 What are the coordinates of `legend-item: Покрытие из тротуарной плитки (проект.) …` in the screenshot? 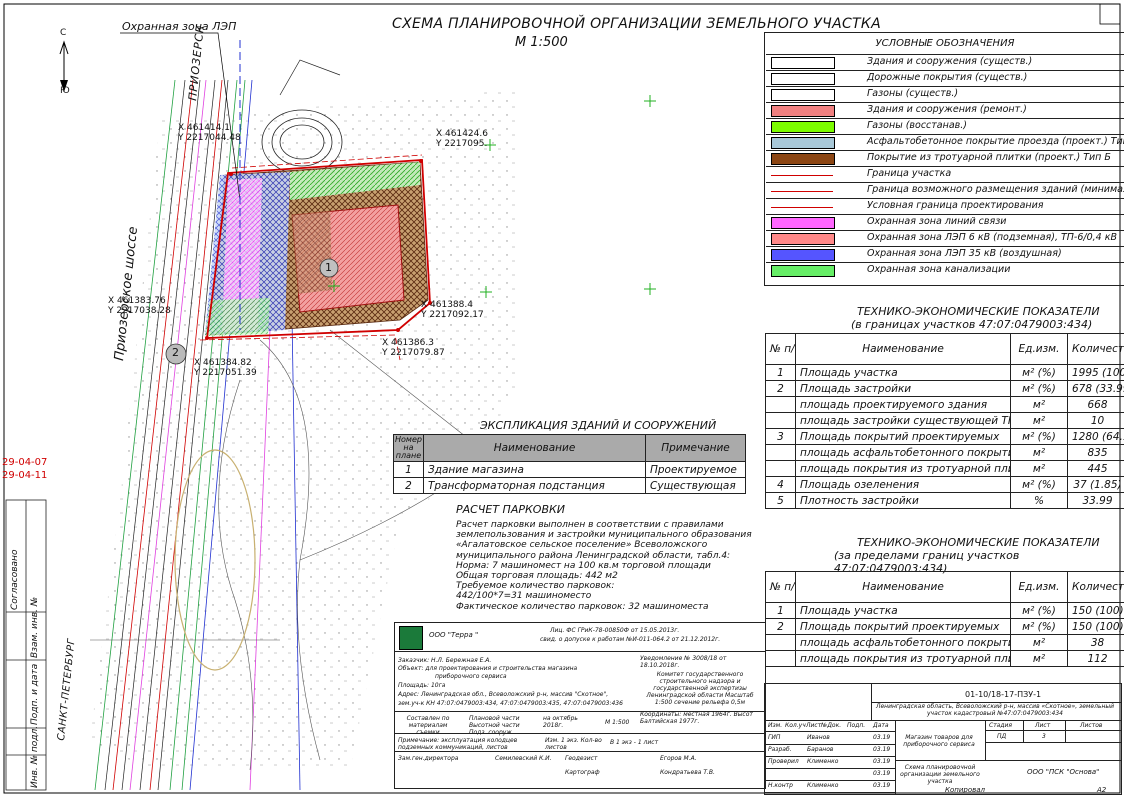 It's located at (945, 158).